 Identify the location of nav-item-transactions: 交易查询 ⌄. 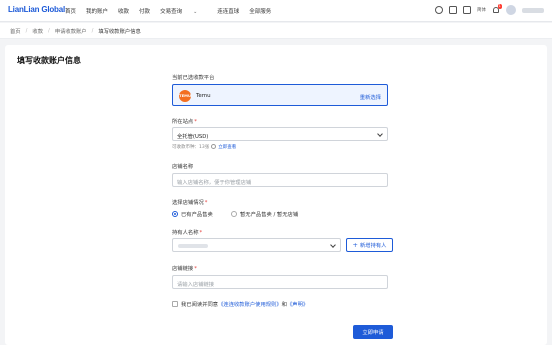
(183, 11).